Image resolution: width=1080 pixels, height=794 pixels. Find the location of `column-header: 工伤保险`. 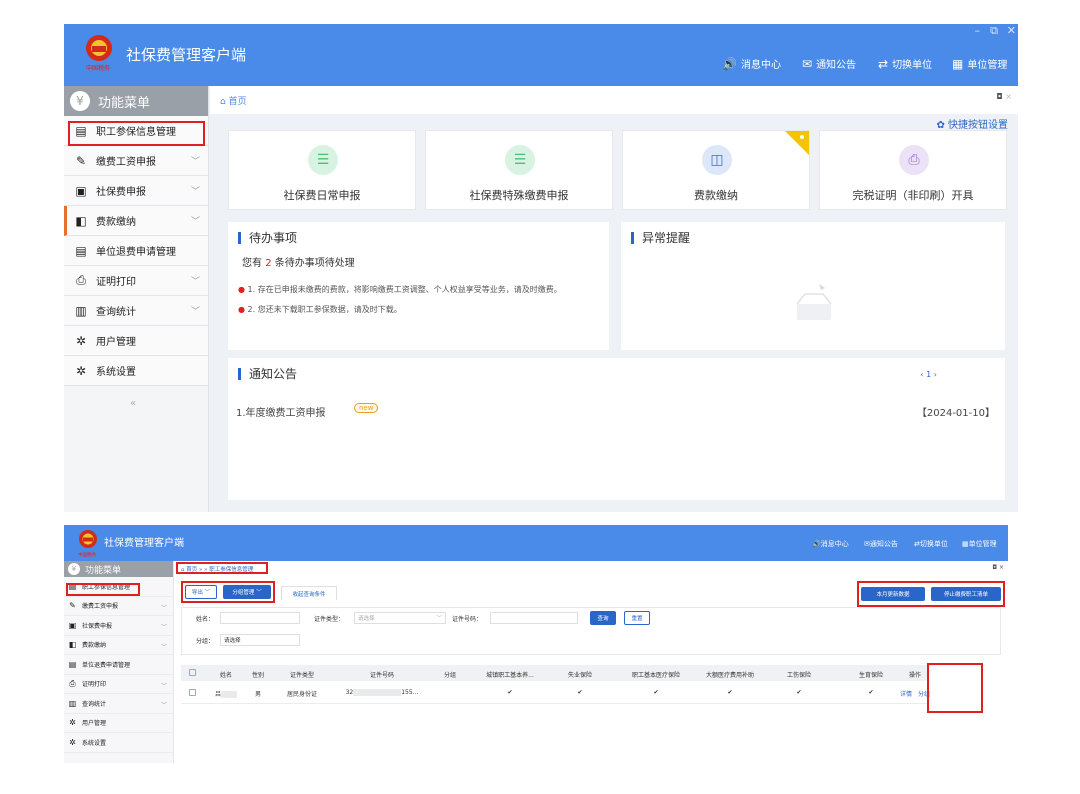

column-header: 工伤保险 is located at coordinates (798, 675).